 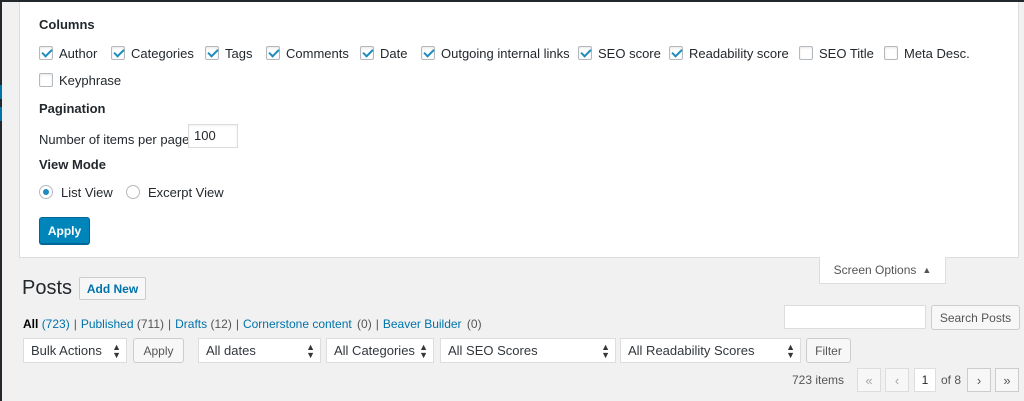 What do you see at coordinates (394, 53) in the screenshot?
I see `checkbox-label: Date` at bounding box center [394, 53].